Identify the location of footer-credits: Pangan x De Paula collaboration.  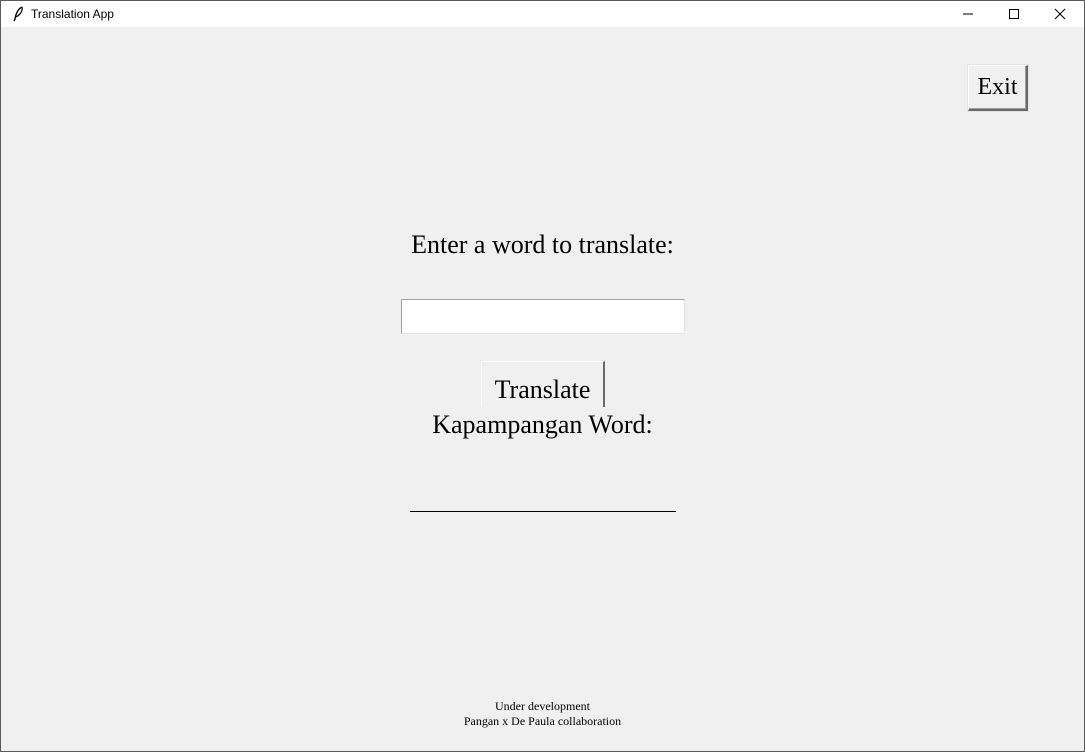
(542, 721).